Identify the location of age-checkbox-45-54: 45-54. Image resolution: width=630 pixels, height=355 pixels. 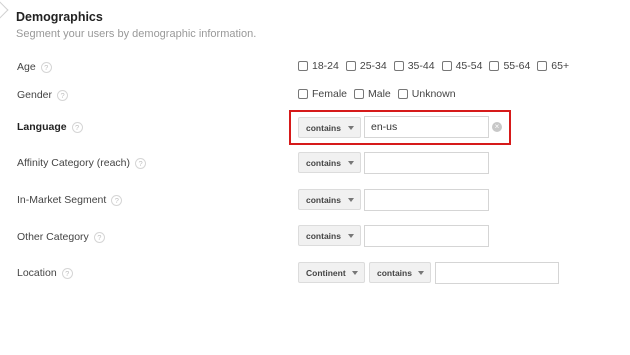
(461, 66).